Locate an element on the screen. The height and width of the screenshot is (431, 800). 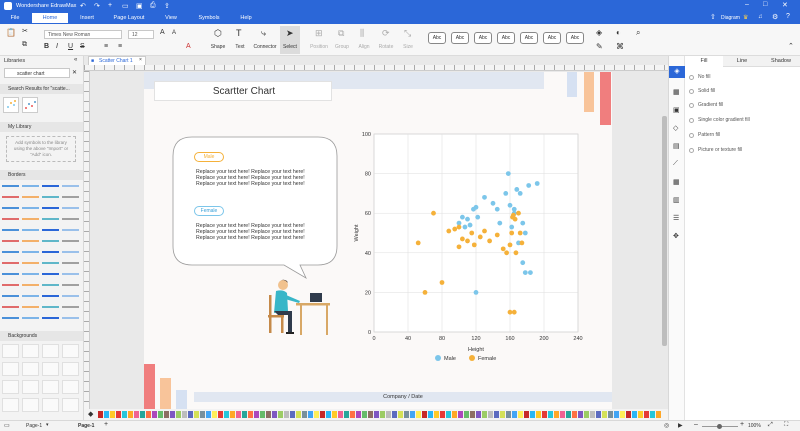
redo-icon: ↷ is located at coordinates (97, 6).